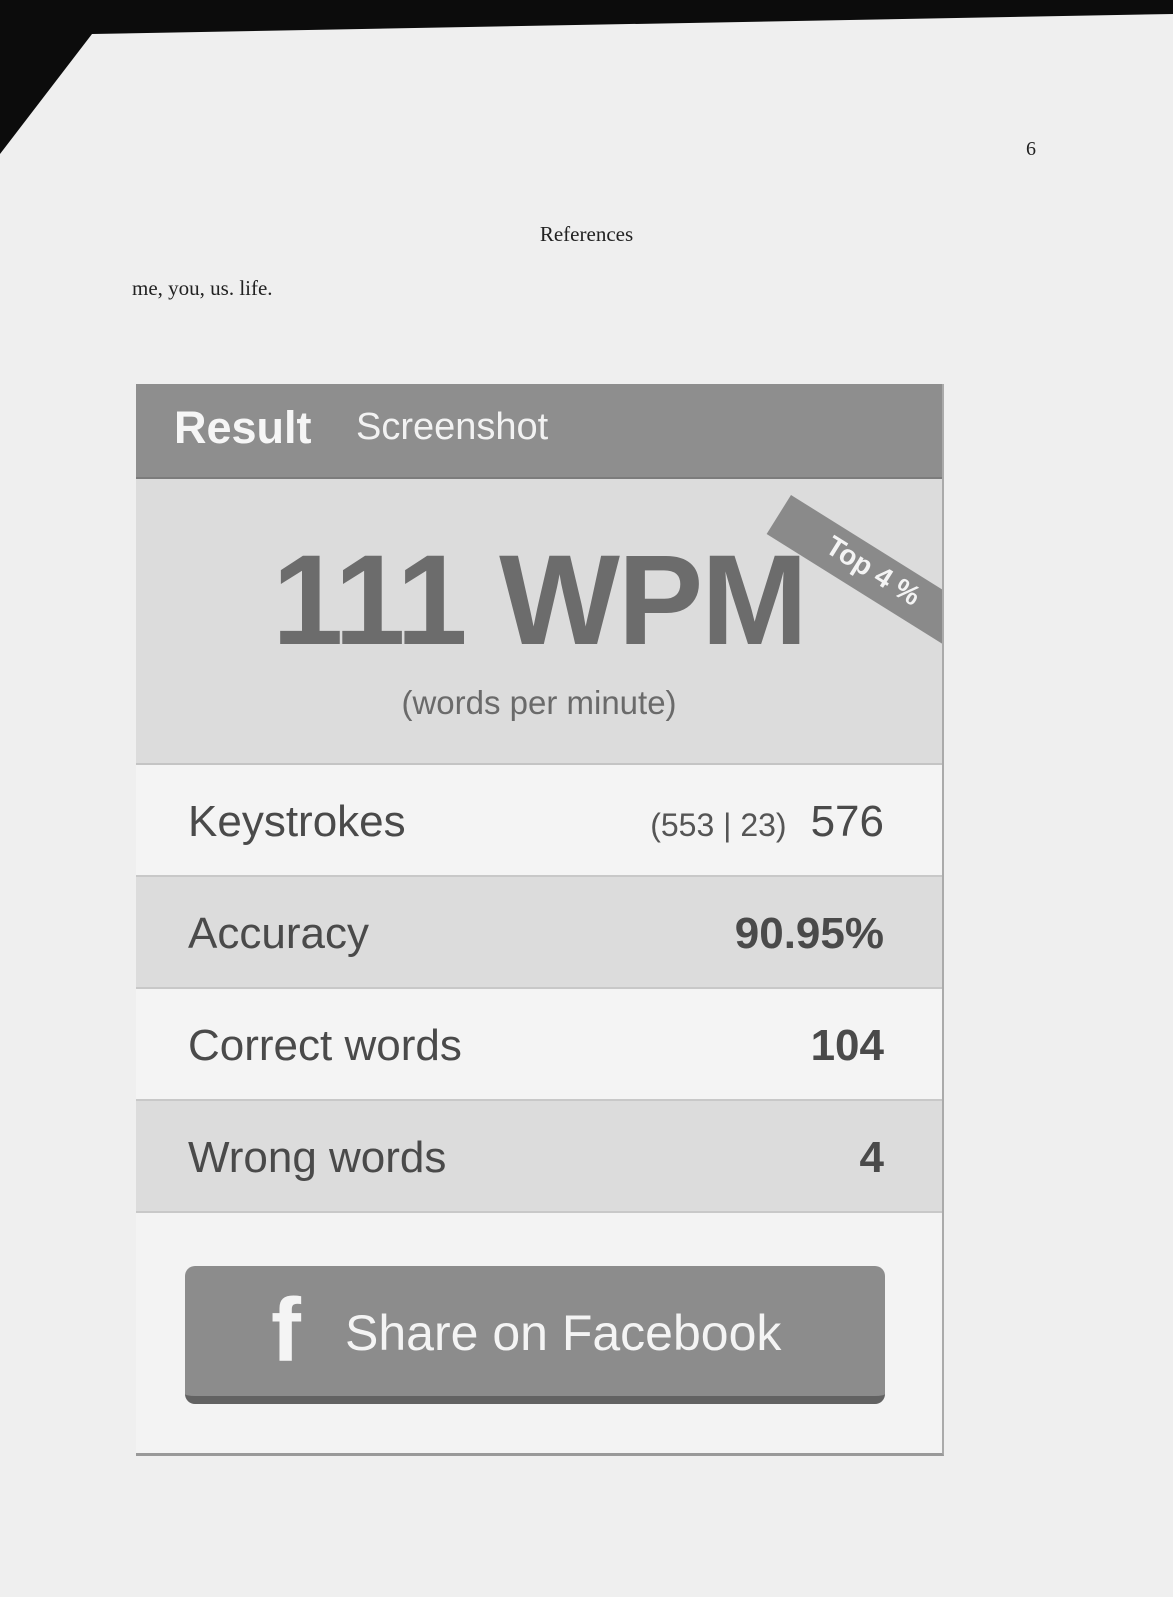 The width and height of the screenshot is (1173, 1597). What do you see at coordinates (539, 933) in the screenshot?
I see `stat-row-accuracy: Accuracy 90.95%` at bounding box center [539, 933].